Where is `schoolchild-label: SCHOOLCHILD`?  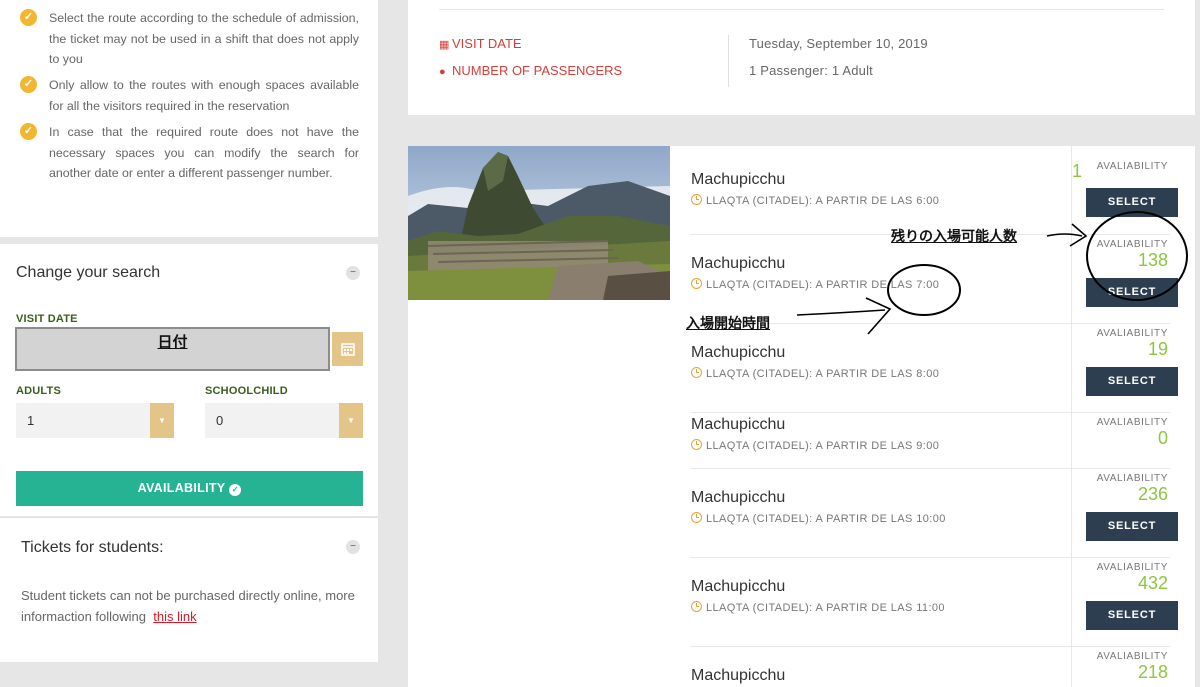 schoolchild-label: SCHOOLCHILD is located at coordinates (246, 391).